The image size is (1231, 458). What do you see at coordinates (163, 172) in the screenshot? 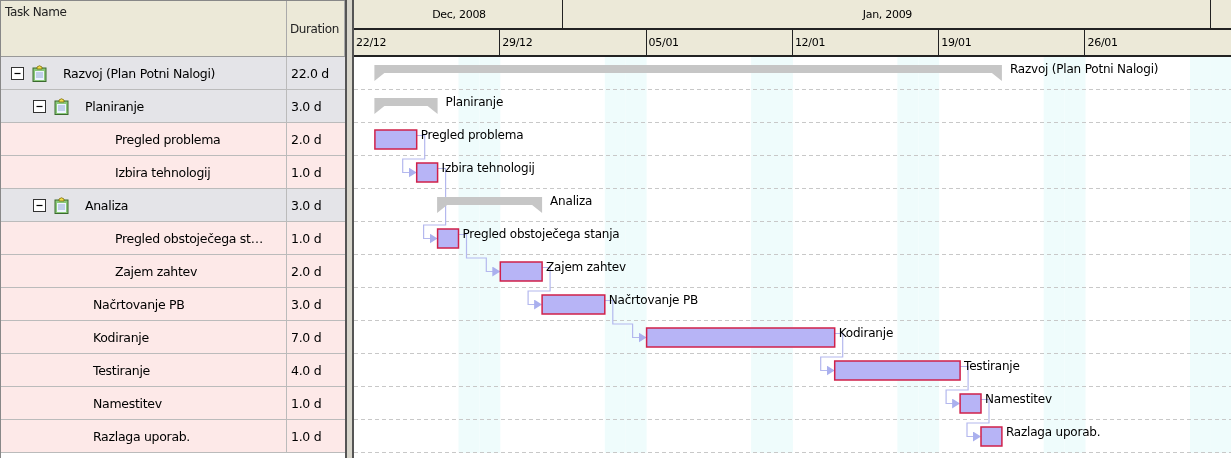
I see `task-name: Izbira tehnologij` at bounding box center [163, 172].